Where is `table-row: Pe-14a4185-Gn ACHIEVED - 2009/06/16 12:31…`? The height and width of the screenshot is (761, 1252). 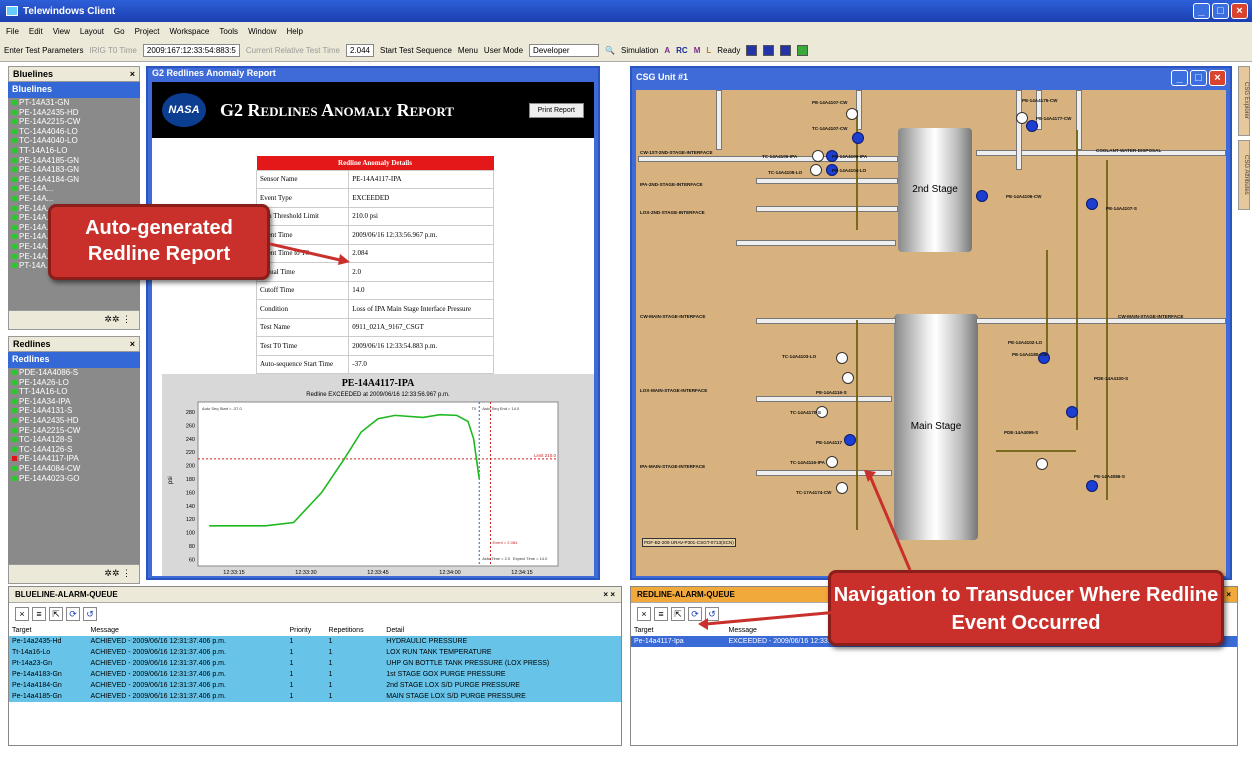 table-row: Pe-14a4185-Gn ACHIEVED - 2009/06/16 12:31… is located at coordinates (315, 696).